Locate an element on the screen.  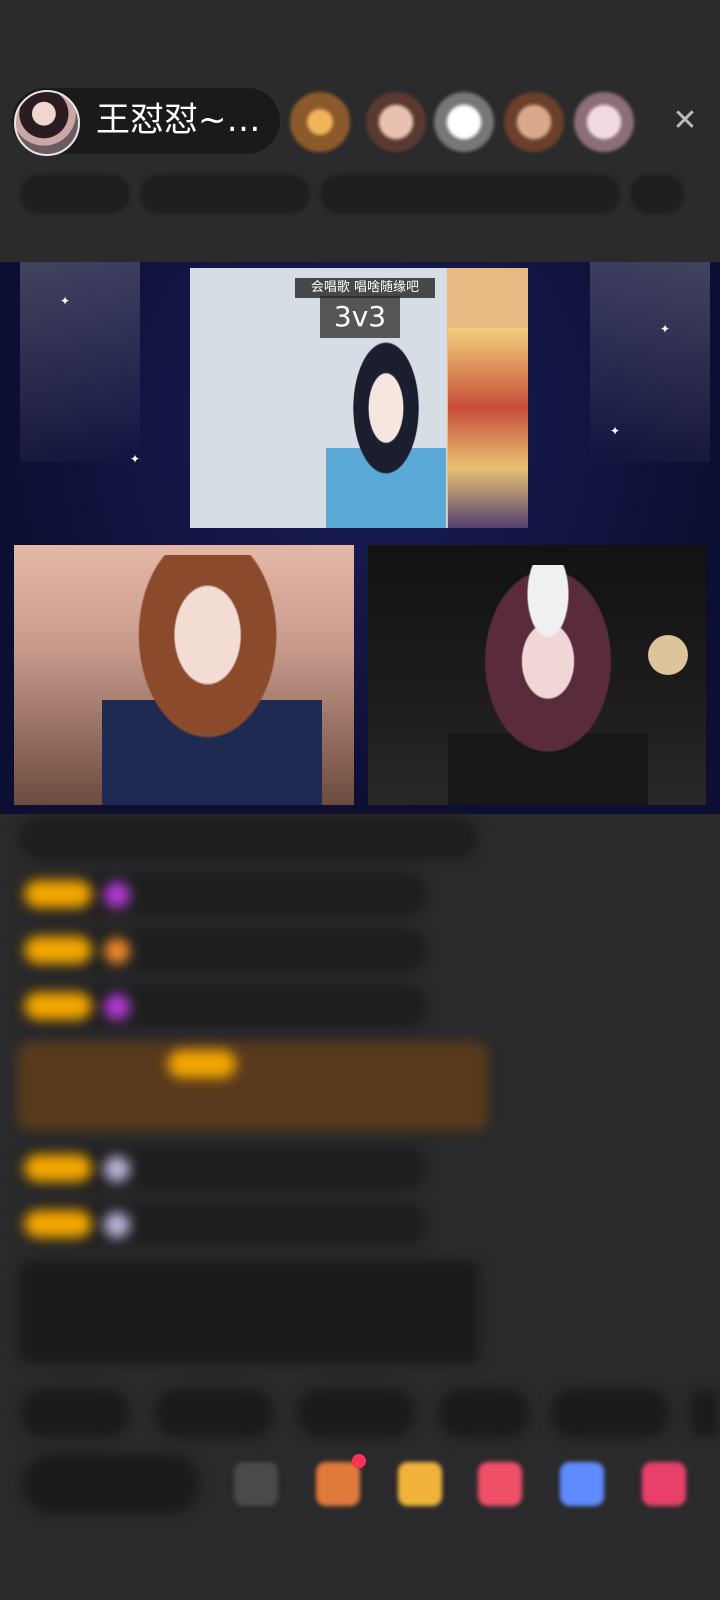
mode-tag: 会唱歌 唱啥随缘吧 is located at coordinates (365, 288).